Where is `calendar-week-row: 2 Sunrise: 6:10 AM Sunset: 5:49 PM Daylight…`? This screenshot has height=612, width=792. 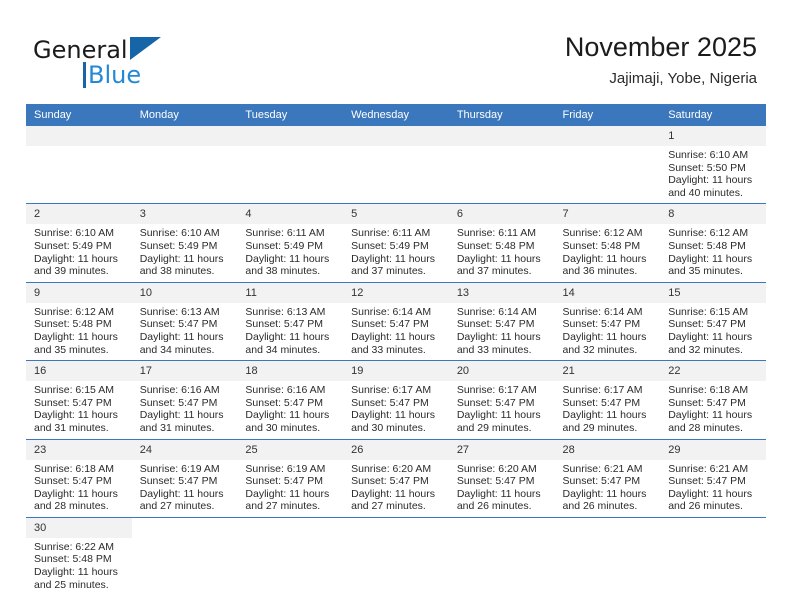
calendar-week-row: 2 Sunrise: 6:10 AM Sunset: 5:49 PM Daylight… is located at coordinates (396, 243).